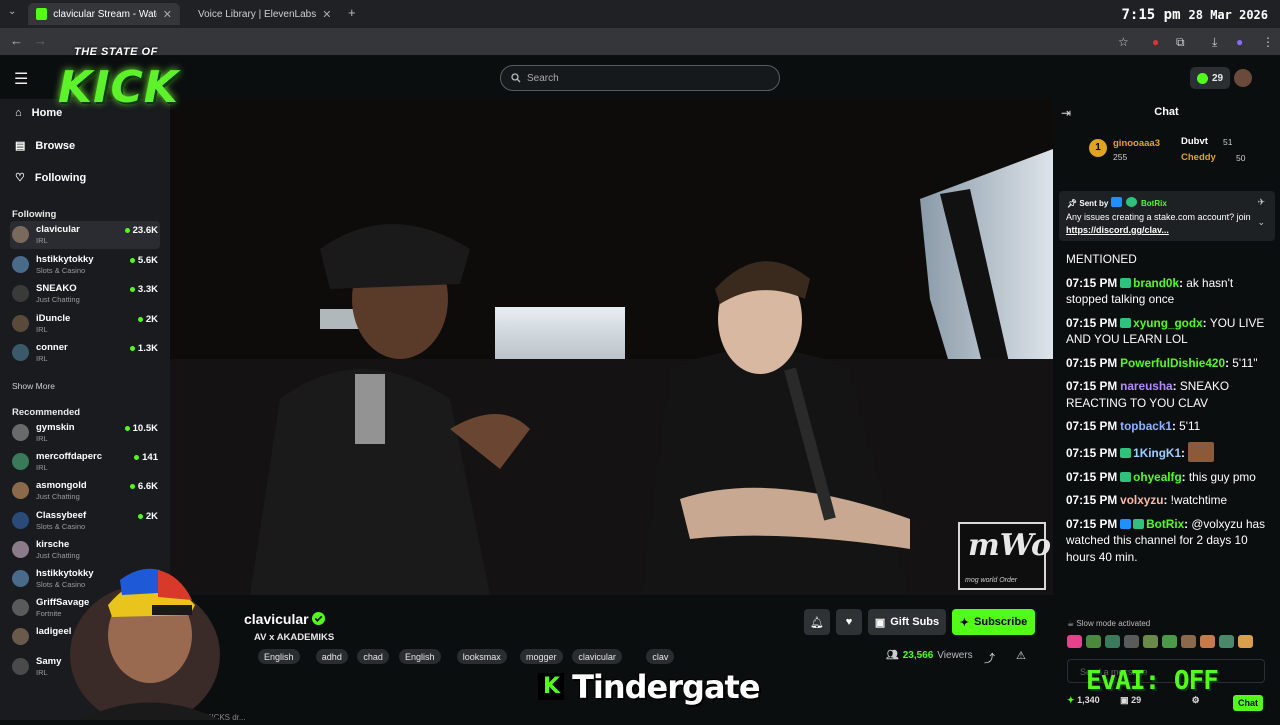  What do you see at coordinates (1155, 42) in the screenshot?
I see `extension-icon: ●` at bounding box center [1155, 42].